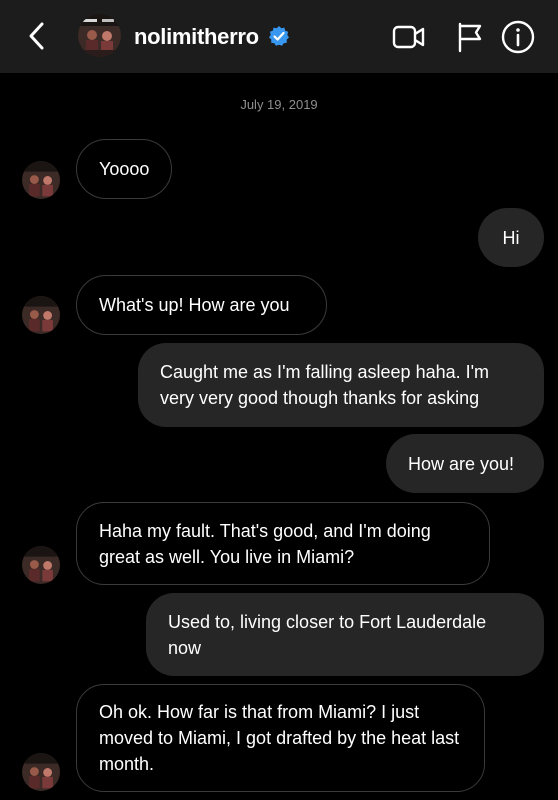  What do you see at coordinates (196, 37) in the screenshot?
I see `chat-username: nolimitherro` at bounding box center [196, 37].